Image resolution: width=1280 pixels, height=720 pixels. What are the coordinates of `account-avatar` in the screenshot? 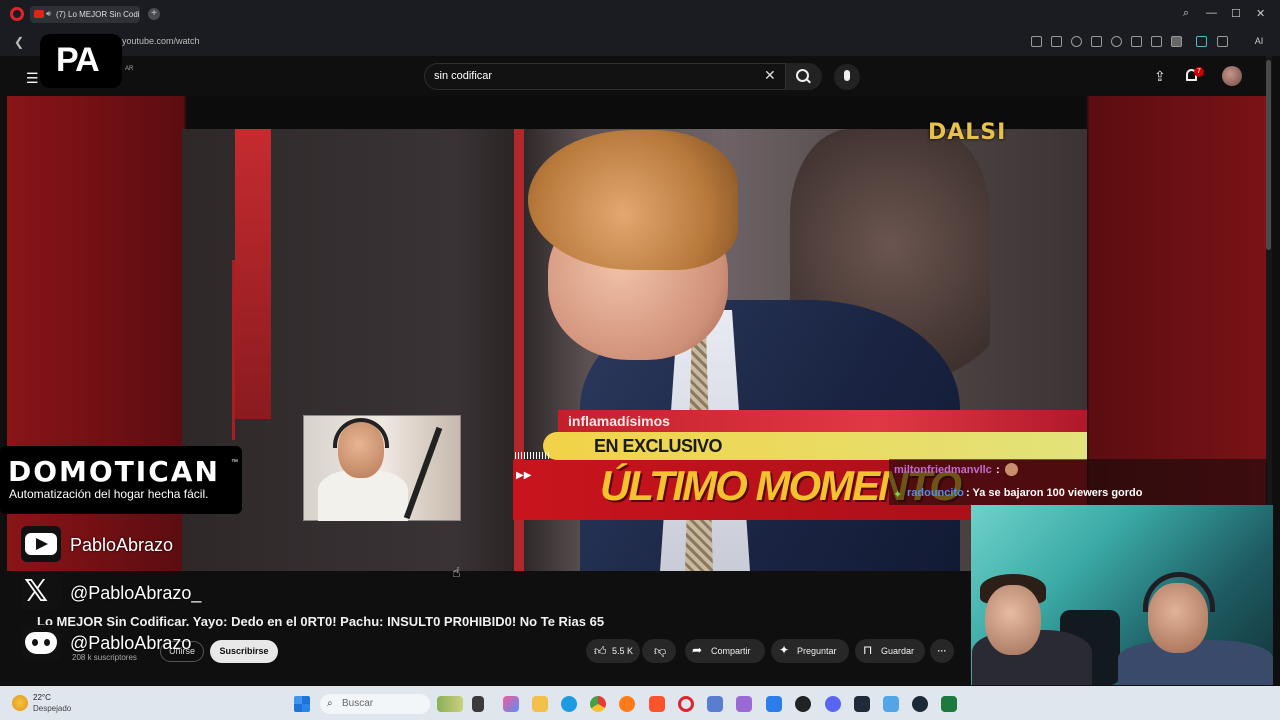 It's located at (1232, 76).